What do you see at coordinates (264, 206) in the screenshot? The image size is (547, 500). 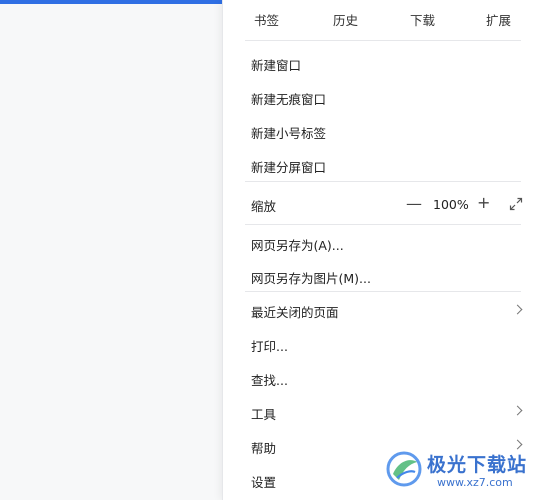 I see `zoom-label: 缩放` at bounding box center [264, 206].